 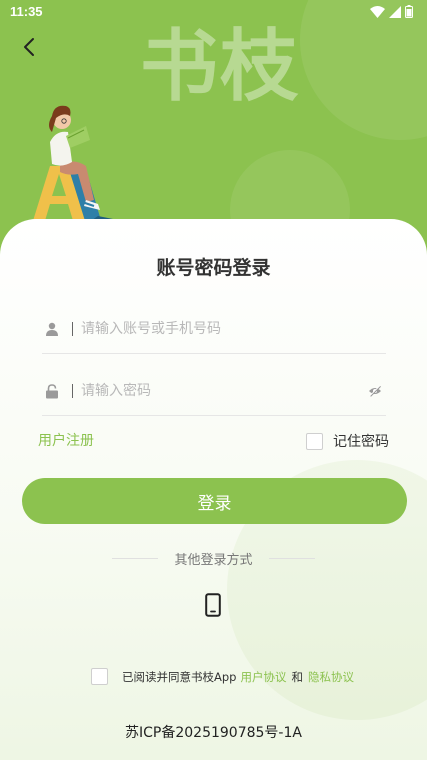 I want to click on password-field, so click(x=214, y=391).